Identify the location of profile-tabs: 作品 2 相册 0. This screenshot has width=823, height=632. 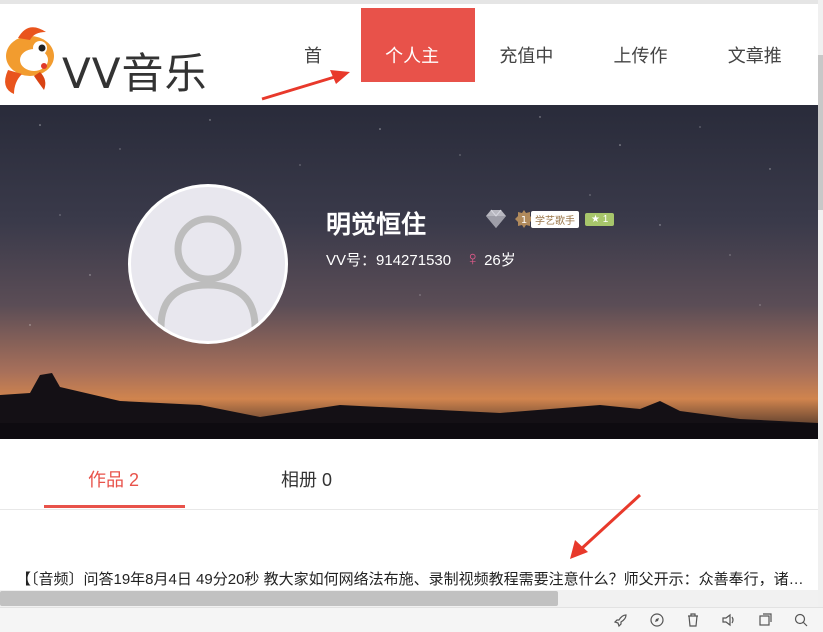
(409, 474).